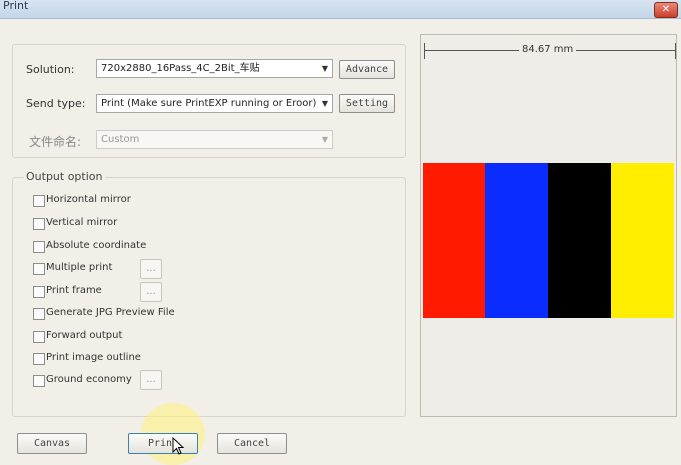 This screenshot has width=681, height=465. Describe the element at coordinates (16, 6) in the screenshot. I see `window-title: Print` at that location.